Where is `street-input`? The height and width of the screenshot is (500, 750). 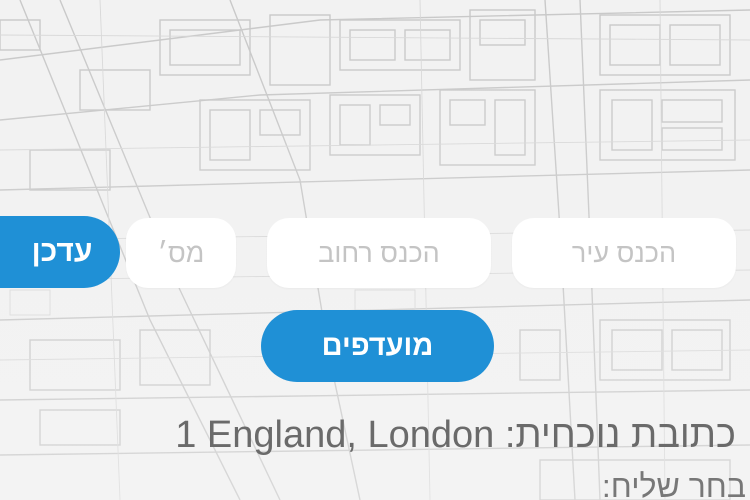 street-input is located at coordinates (379, 253).